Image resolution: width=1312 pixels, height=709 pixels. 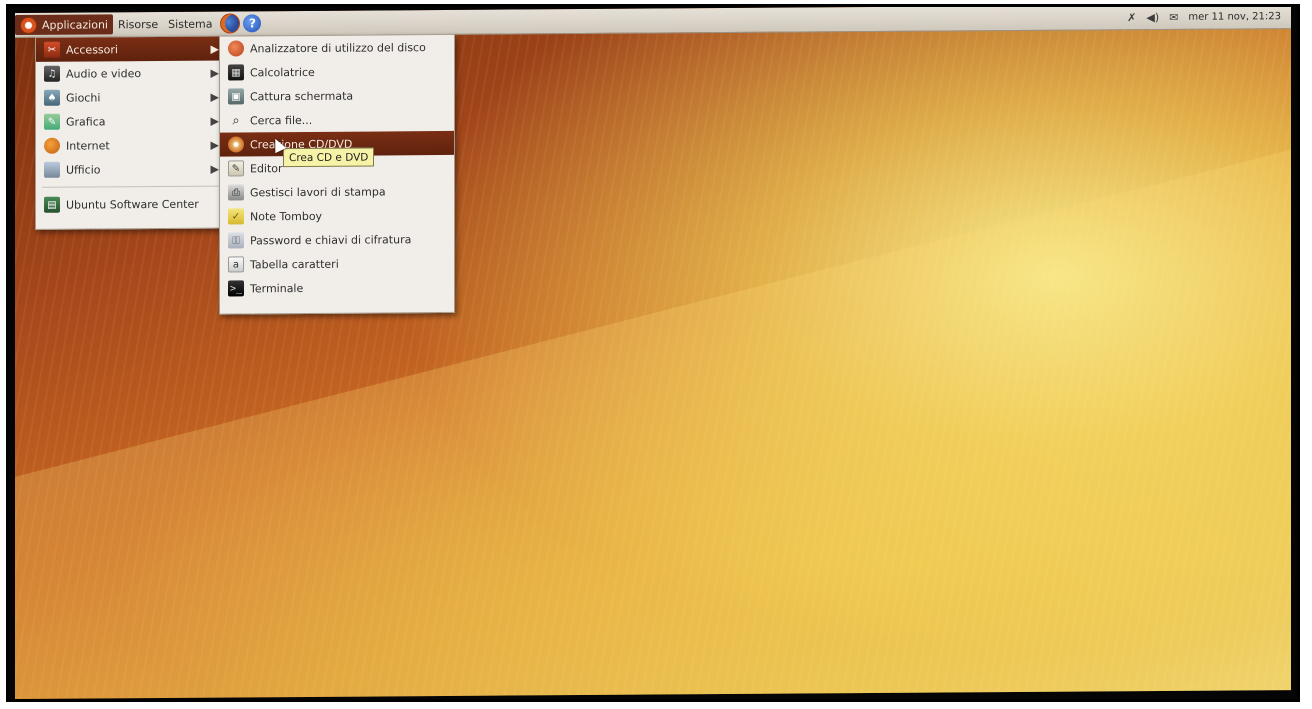 What do you see at coordinates (236, 192) in the screenshot?
I see `printer-icon: ⎙` at bounding box center [236, 192].